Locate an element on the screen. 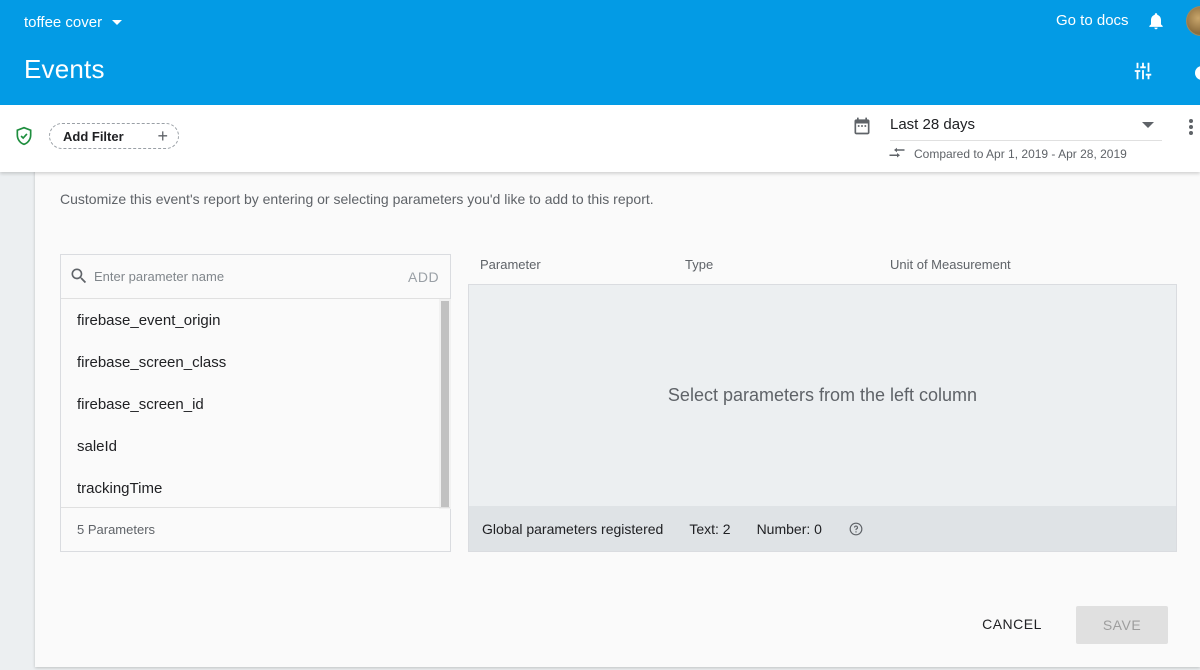 The height and width of the screenshot is (670, 1200). parameter-name-input is located at coordinates (244, 276).